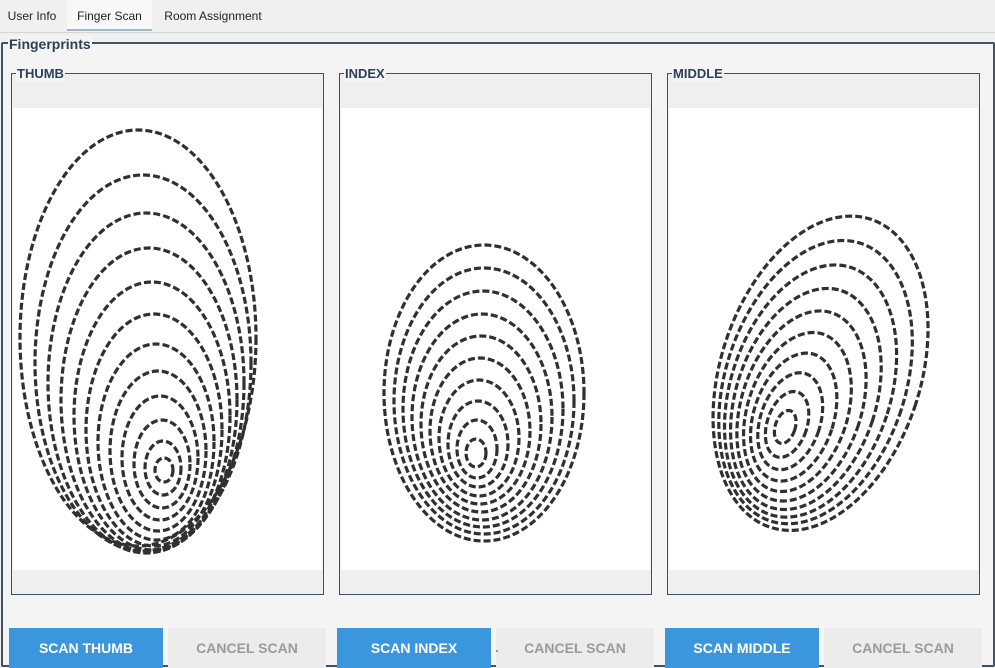  What do you see at coordinates (903, 648) in the screenshot?
I see `cancel-middle-scan-button: CANCEL SCAN` at bounding box center [903, 648].